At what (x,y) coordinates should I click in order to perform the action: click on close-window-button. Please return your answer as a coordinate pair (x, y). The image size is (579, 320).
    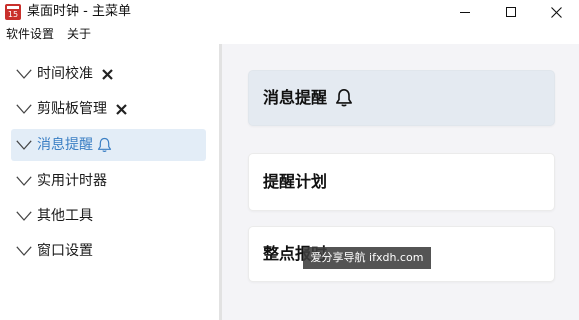
    Looking at the image, I should click on (556, 12).